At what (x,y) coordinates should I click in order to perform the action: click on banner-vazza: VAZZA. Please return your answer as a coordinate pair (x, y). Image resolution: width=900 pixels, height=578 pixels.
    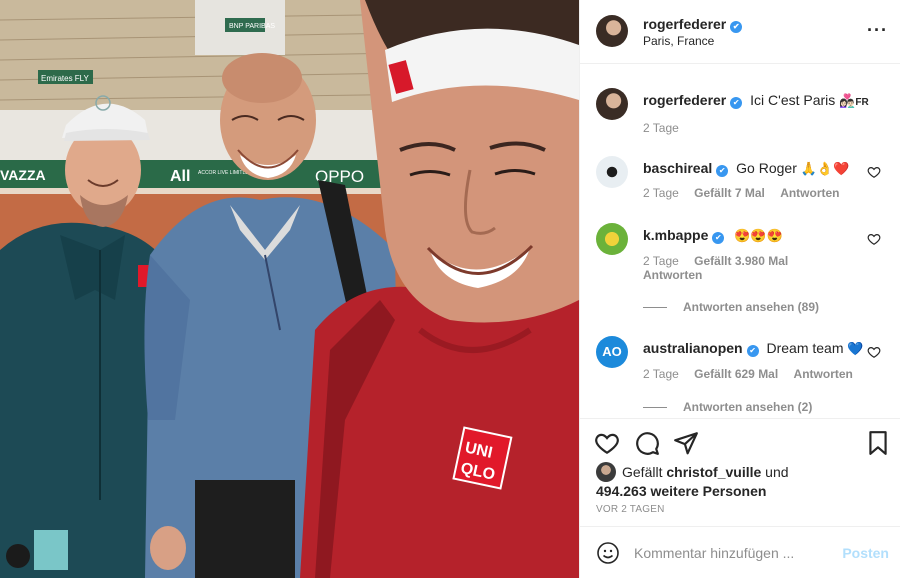
    Looking at the image, I should click on (23, 175).